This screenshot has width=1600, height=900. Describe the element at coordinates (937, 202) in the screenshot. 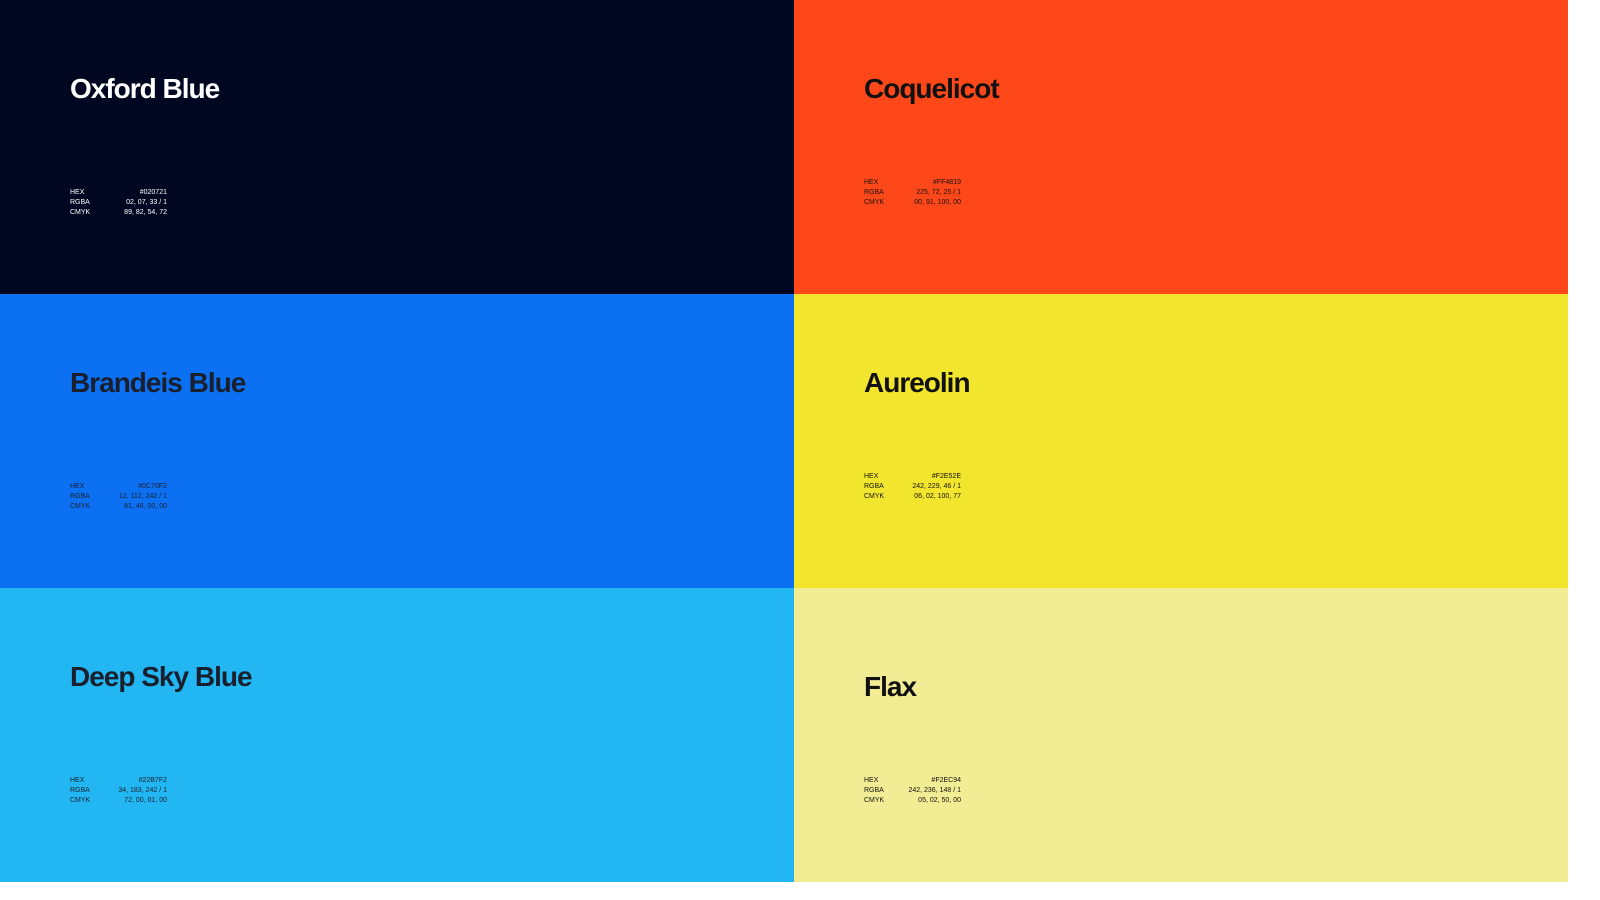

I see `spec-value: 00, 91, 100, 00` at that location.